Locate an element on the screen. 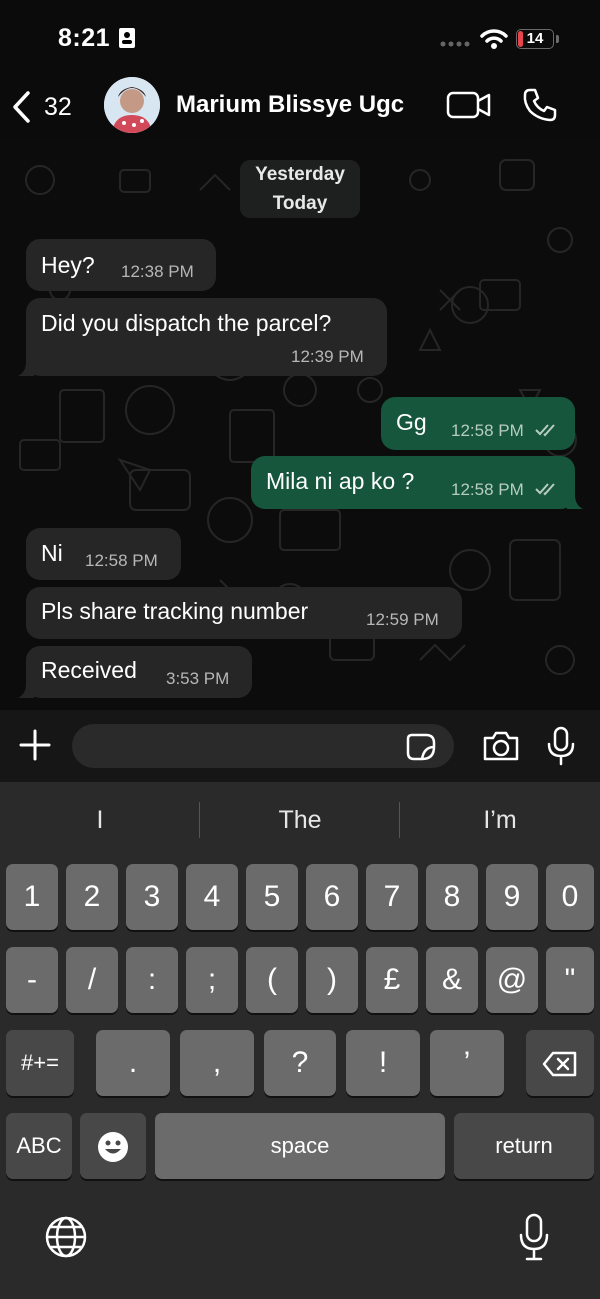 This screenshot has width=600, height=1299. message-bubble-outgoing: Mila ni ap ko ? 12:58 PM is located at coordinates (417, 482).